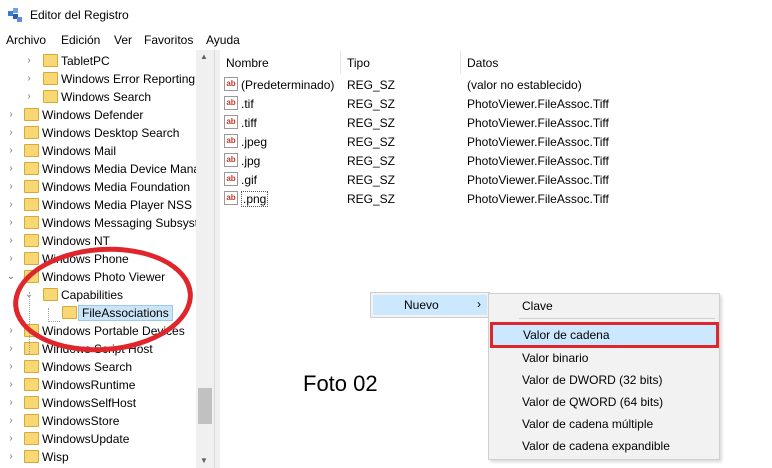  I want to click on tree-node: › Windows Media Foundation, so click(107, 187).